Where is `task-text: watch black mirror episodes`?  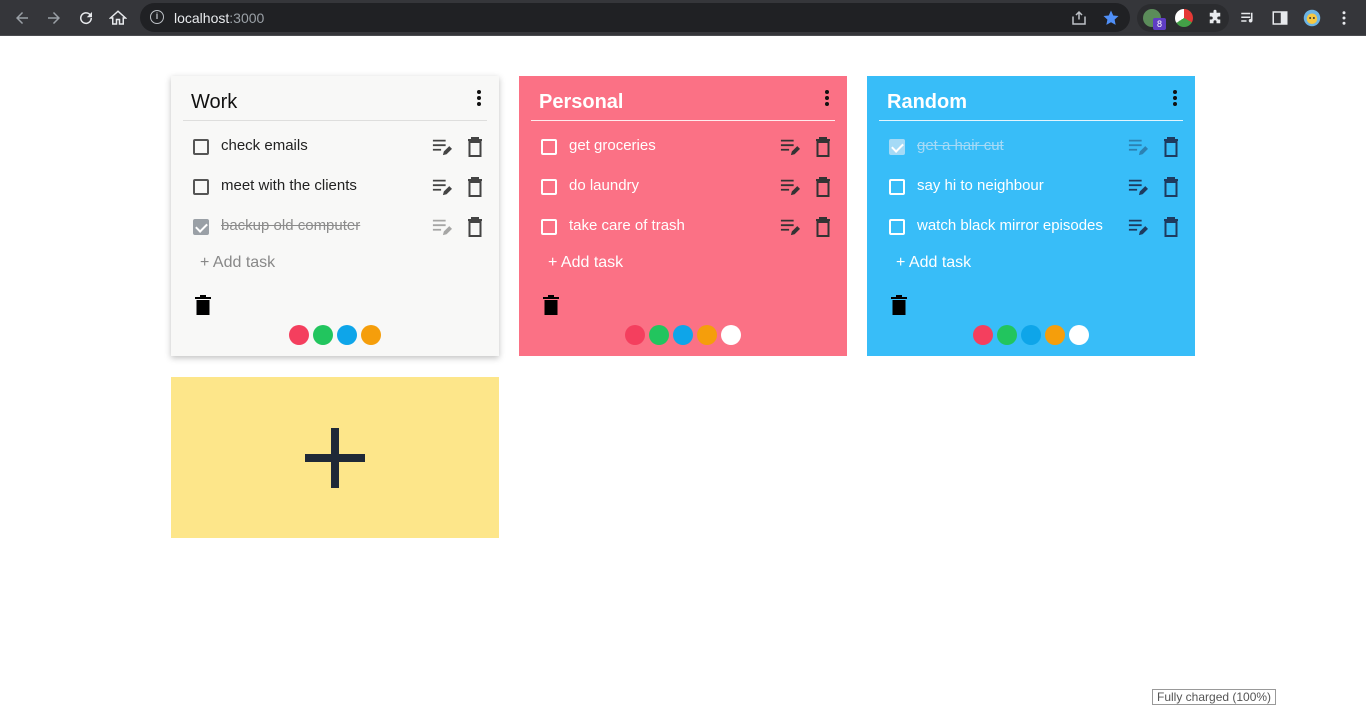
task-text: watch black mirror episodes is located at coordinates (1010, 225).